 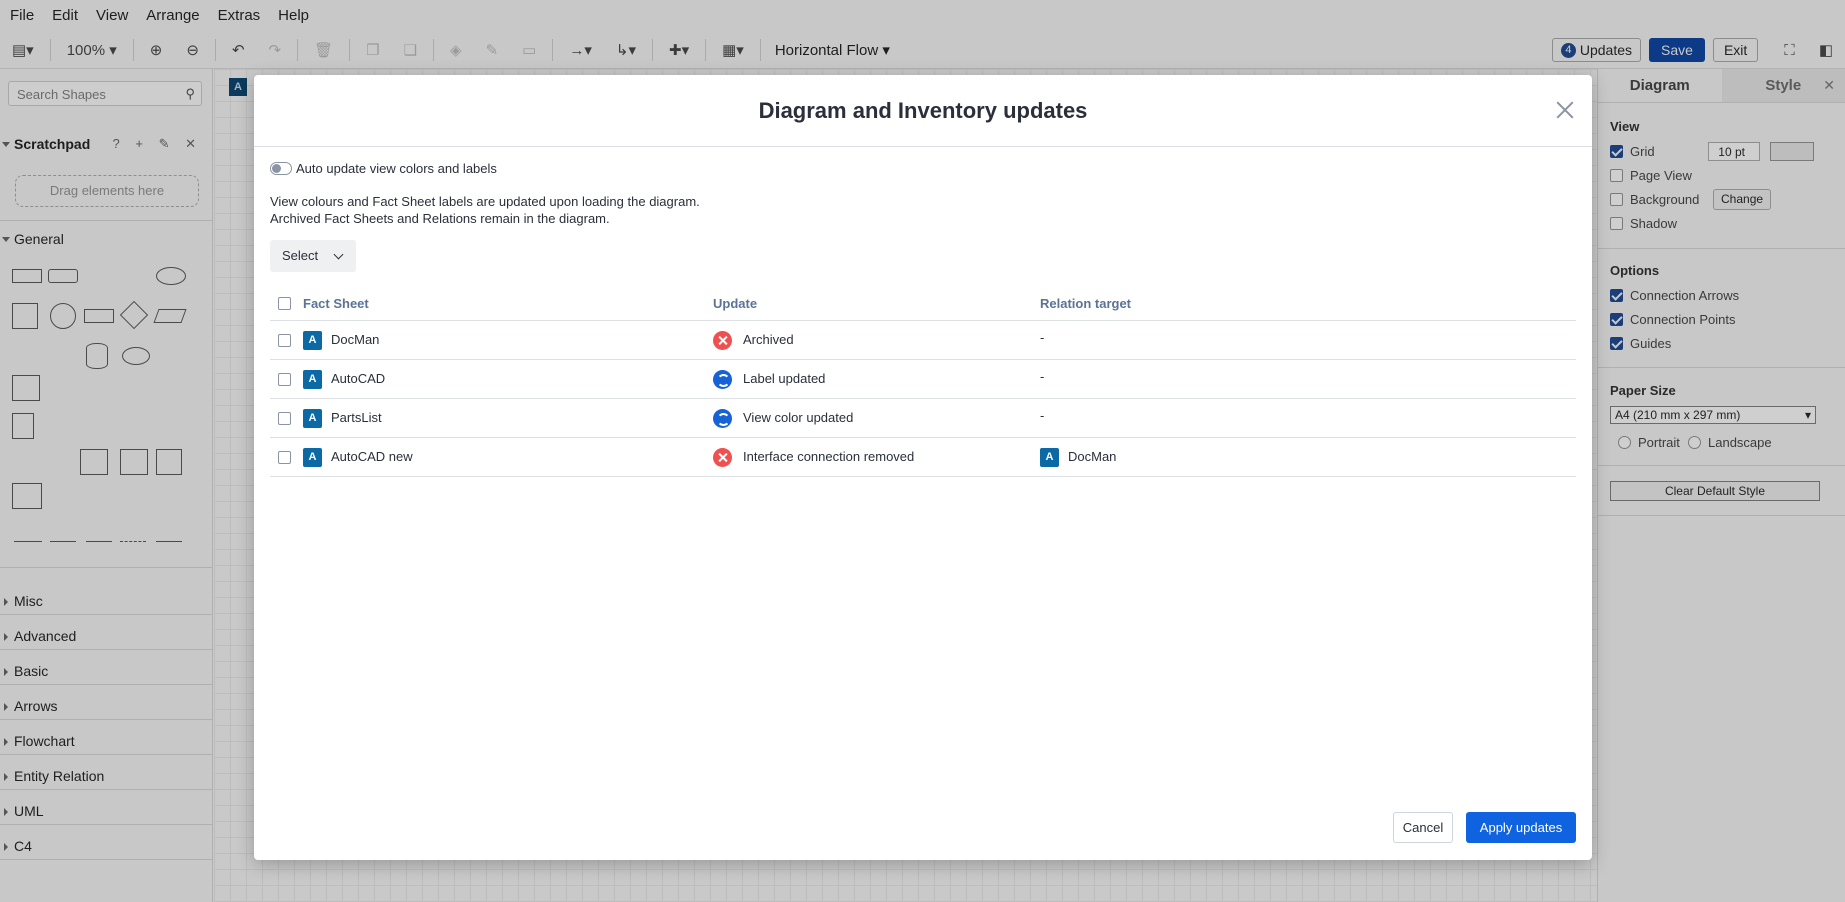 What do you see at coordinates (410, 50) in the screenshot?
I see `to-back-icon: ❏` at bounding box center [410, 50].